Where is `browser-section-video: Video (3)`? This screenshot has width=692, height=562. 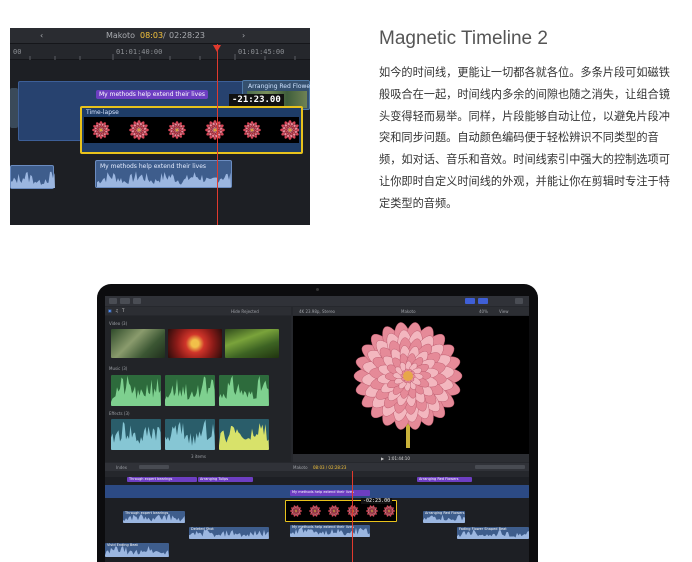 browser-section-video: Video (3) is located at coordinates (118, 323).